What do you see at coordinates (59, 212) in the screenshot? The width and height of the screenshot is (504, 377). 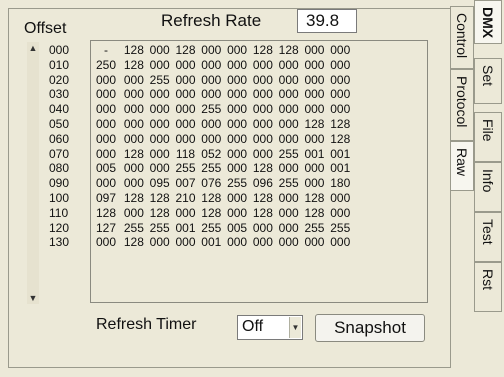 I see `offset-value: 110` at bounding box center [59, 212].